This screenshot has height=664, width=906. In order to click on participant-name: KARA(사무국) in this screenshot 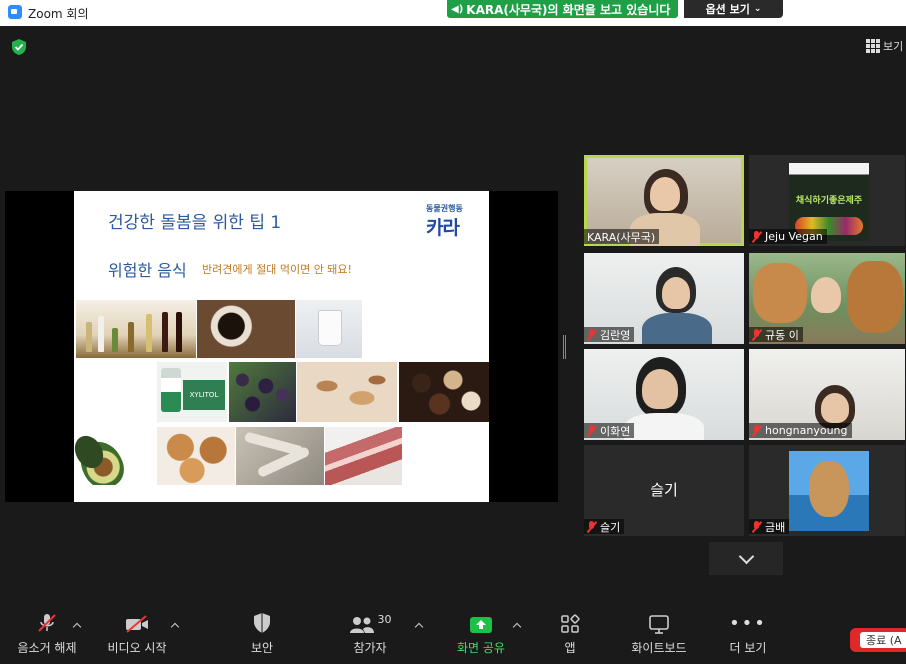, I will do `click(621, 237)`.